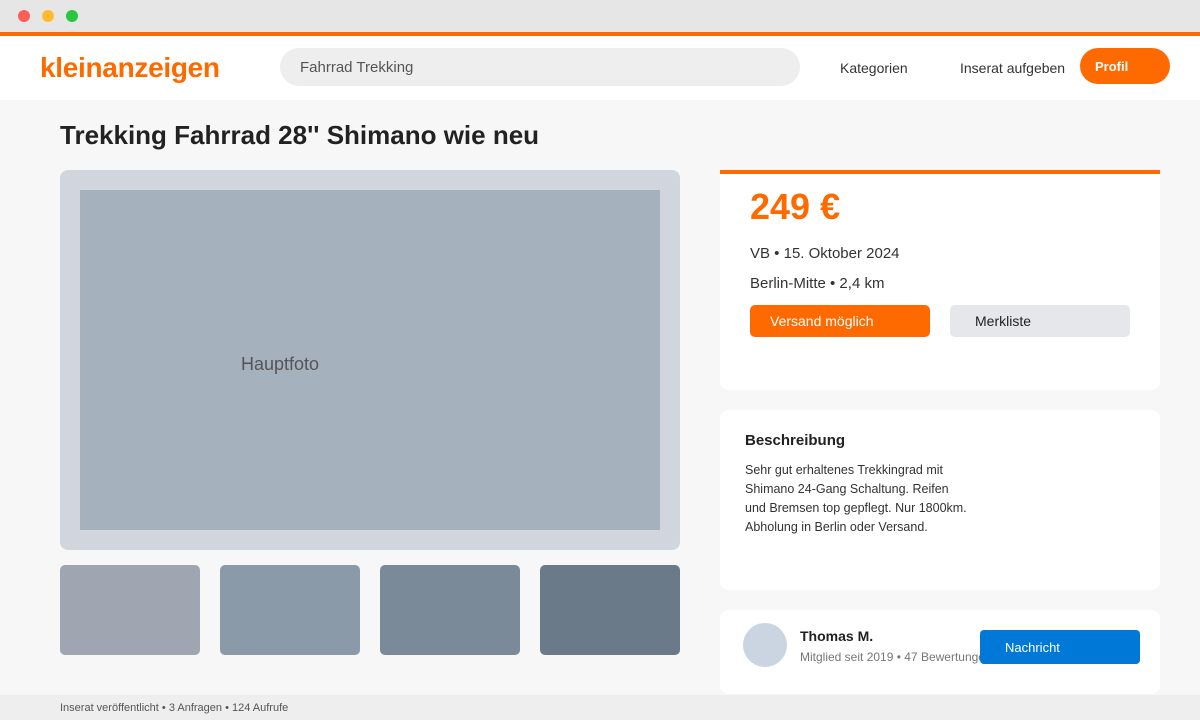  What do you see at coordinates (836, 636) in the screenshot?
I see `seller-name: Thomas M.` at bounding box center [836, 636].